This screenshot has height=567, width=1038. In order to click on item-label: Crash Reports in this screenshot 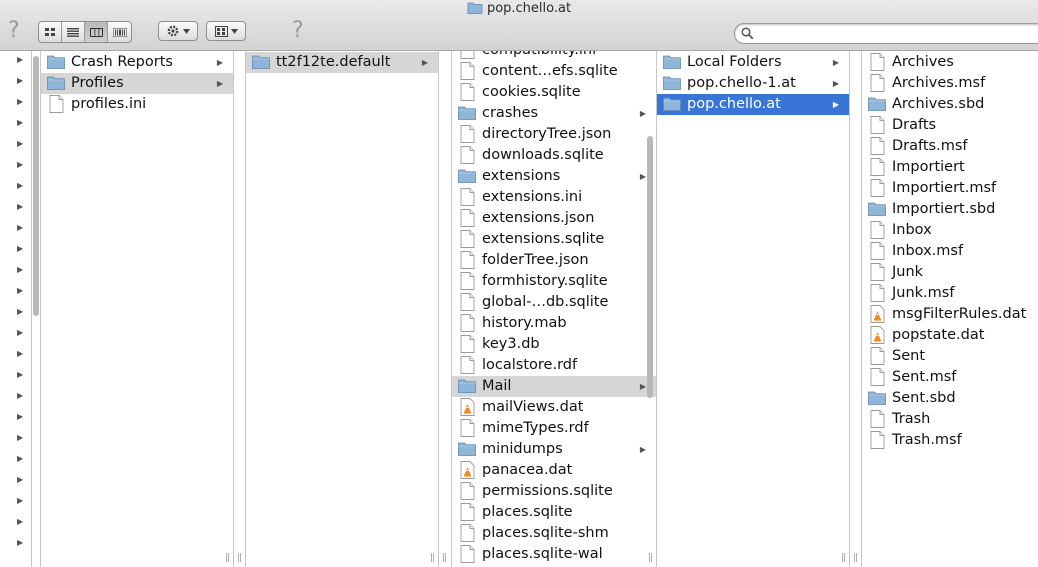, I will do `click(122, 62)`.